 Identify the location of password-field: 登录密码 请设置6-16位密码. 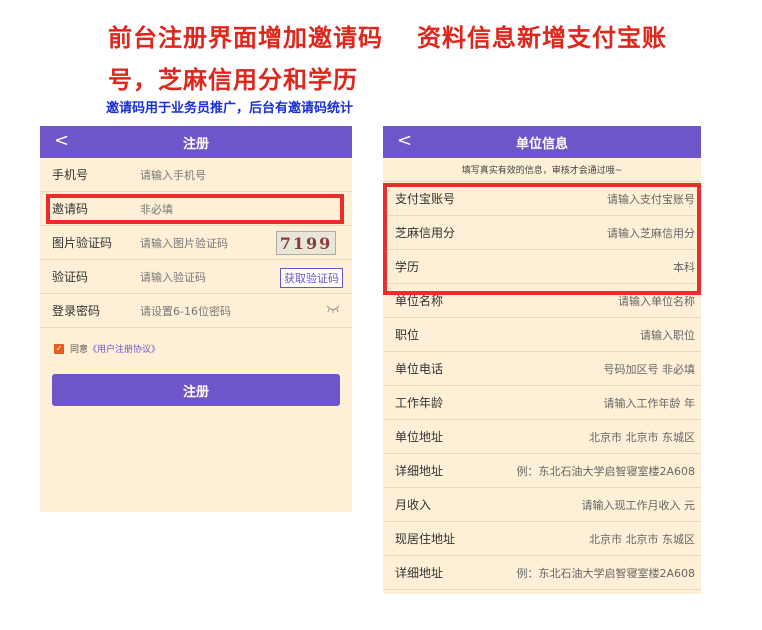
(196, 311).